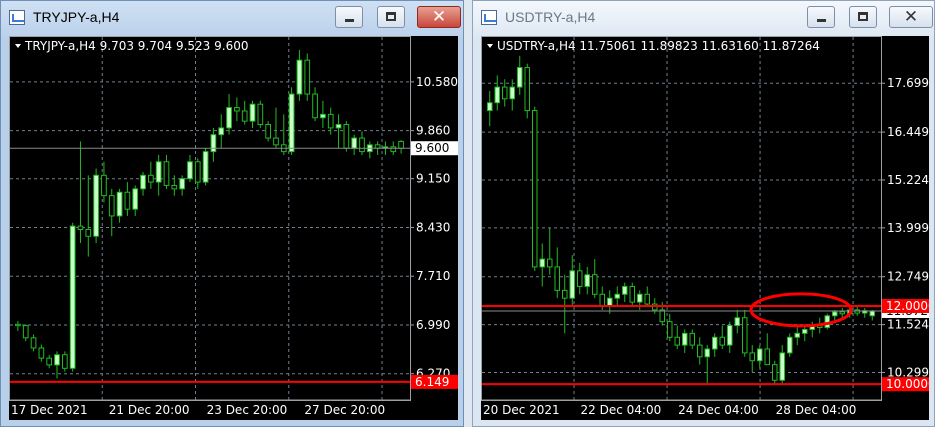  I want to click on y-tick-label: 11.52420, so click(908, 325).